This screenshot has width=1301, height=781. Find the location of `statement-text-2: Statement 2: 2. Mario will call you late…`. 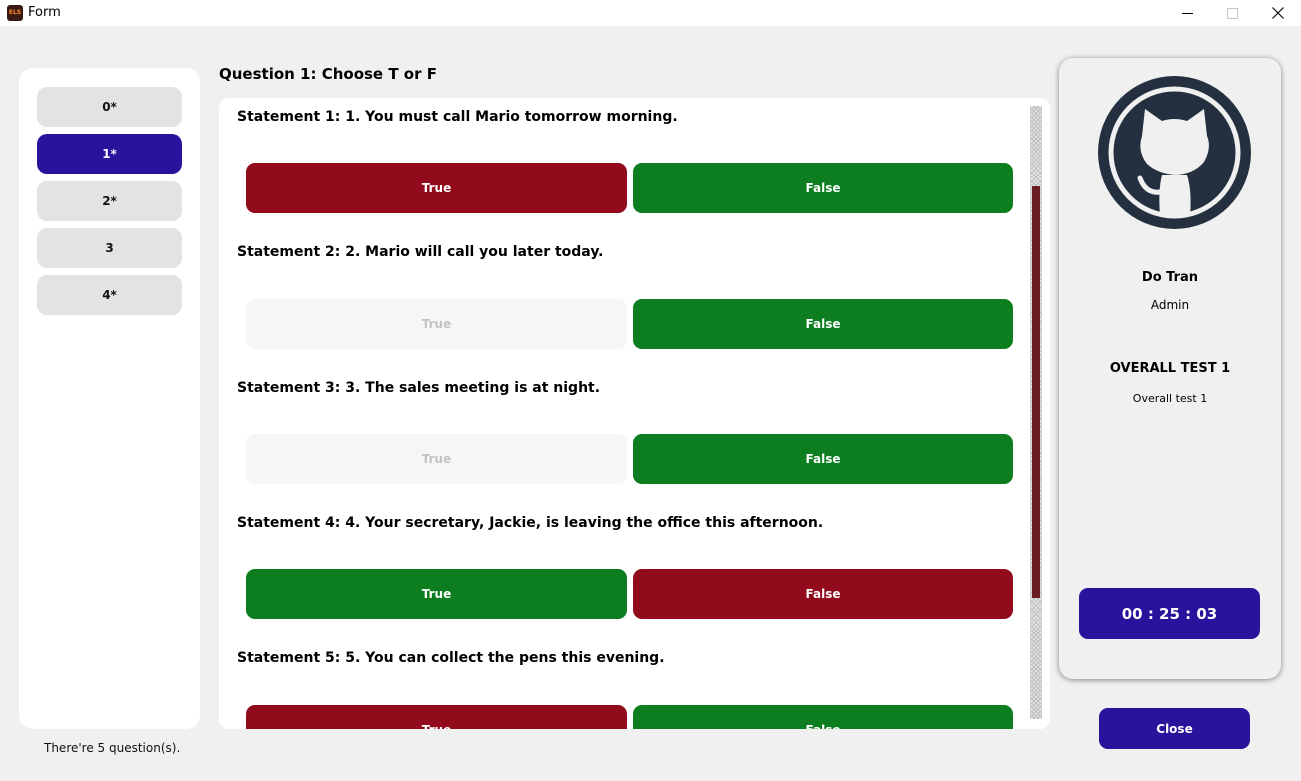

statement-text-2: Statement 2: 2. Mario will call you late… is located at coordinates (420, 252).